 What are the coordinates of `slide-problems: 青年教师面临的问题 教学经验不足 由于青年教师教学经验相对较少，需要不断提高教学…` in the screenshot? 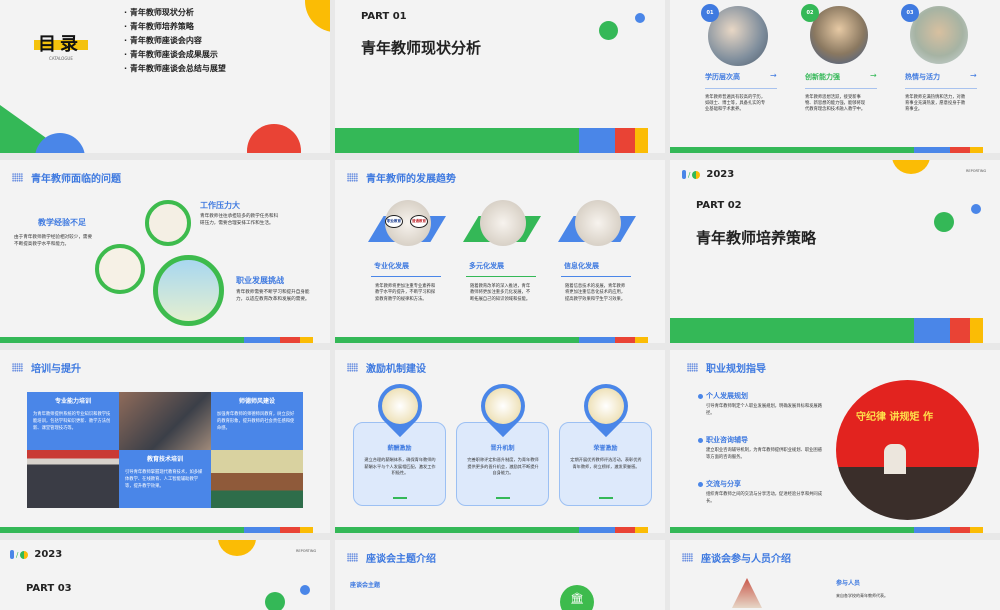 It's located at (165, 251).